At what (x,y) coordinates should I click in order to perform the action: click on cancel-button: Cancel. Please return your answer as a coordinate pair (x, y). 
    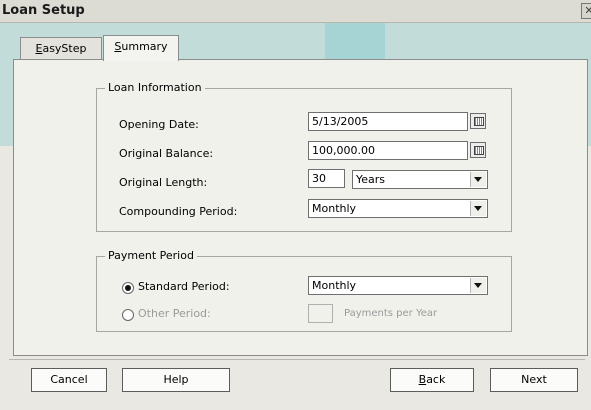
    Looking at the image, I should click on (69, 380).